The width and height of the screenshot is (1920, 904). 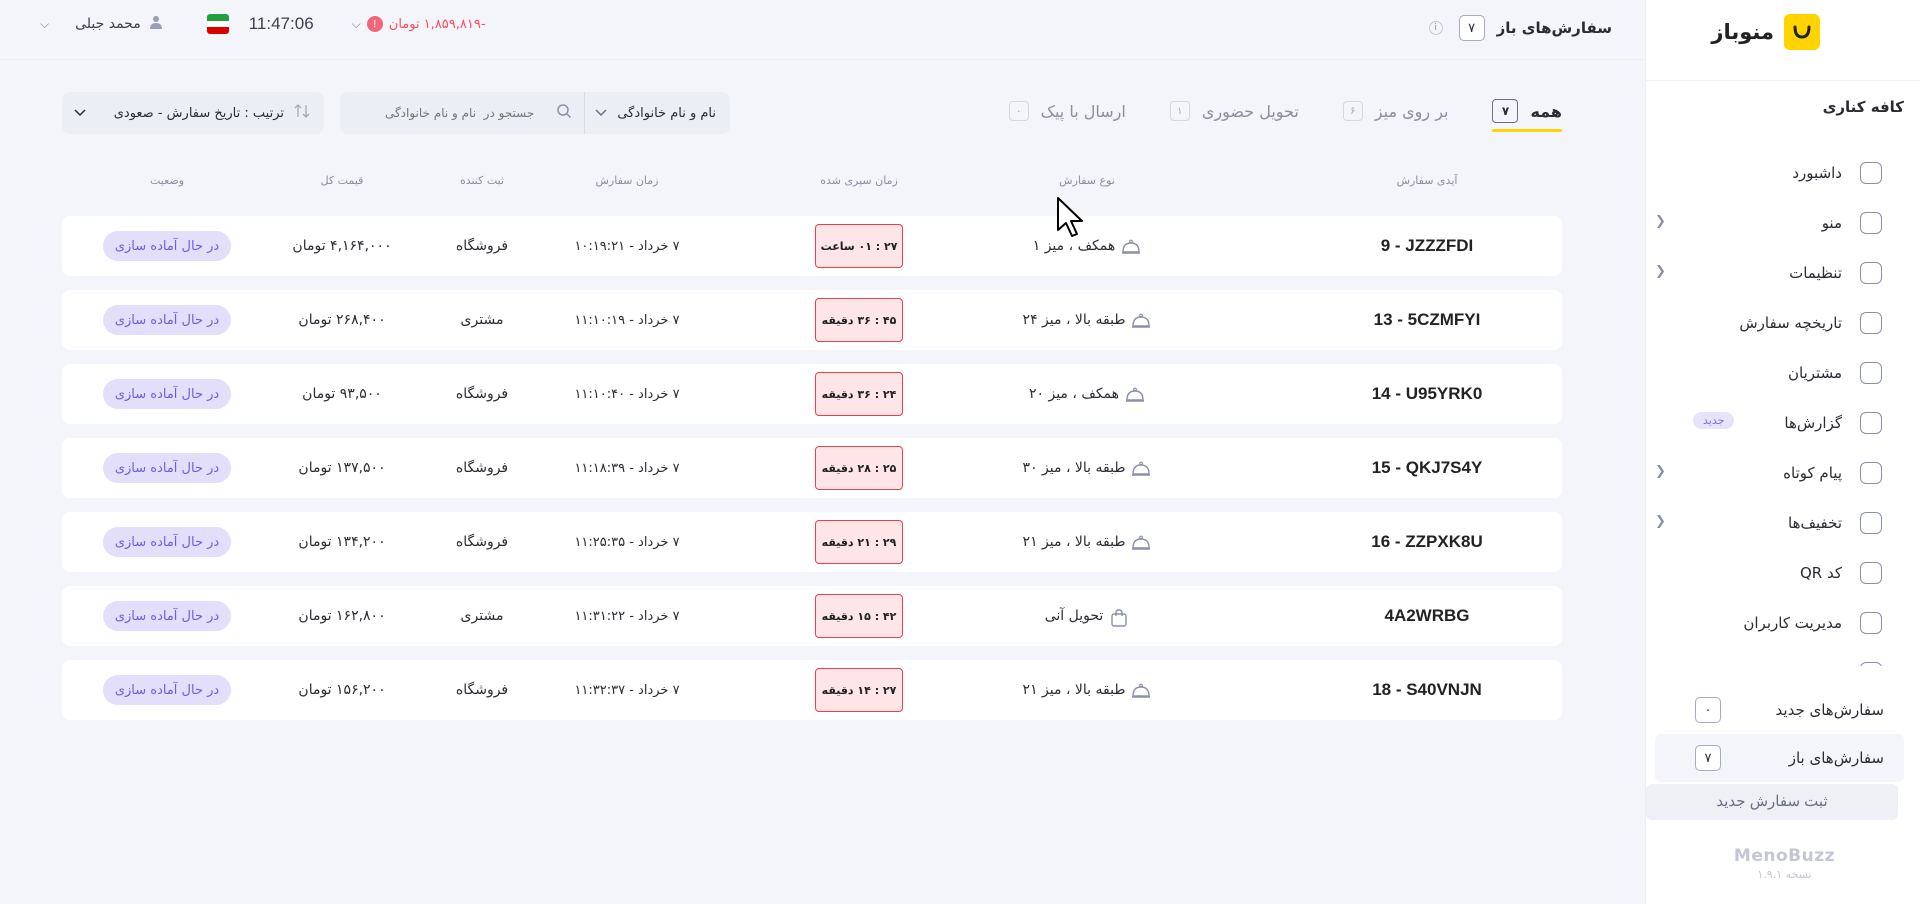 What do you see at coordinates (1087, 394) in the screenshot?
I see `order-type: همکف ، میز ۲۰` at bounding box center [1087, 394].